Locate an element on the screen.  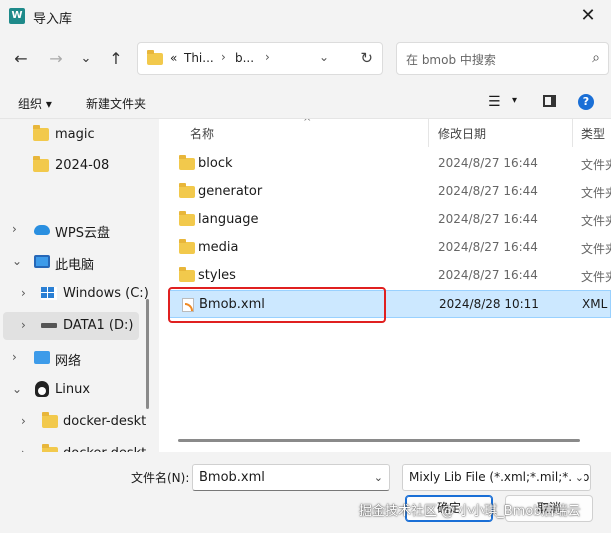
file-type: XML is located at coordinates (595, 304).